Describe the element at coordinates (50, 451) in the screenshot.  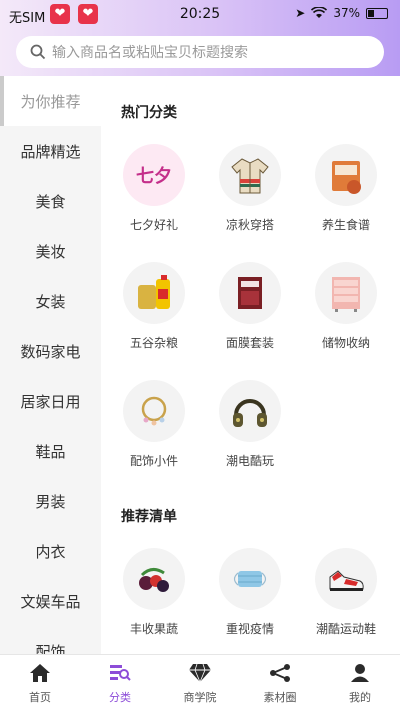
I see `sidebar-item-shoes: 鞋品` at that location.